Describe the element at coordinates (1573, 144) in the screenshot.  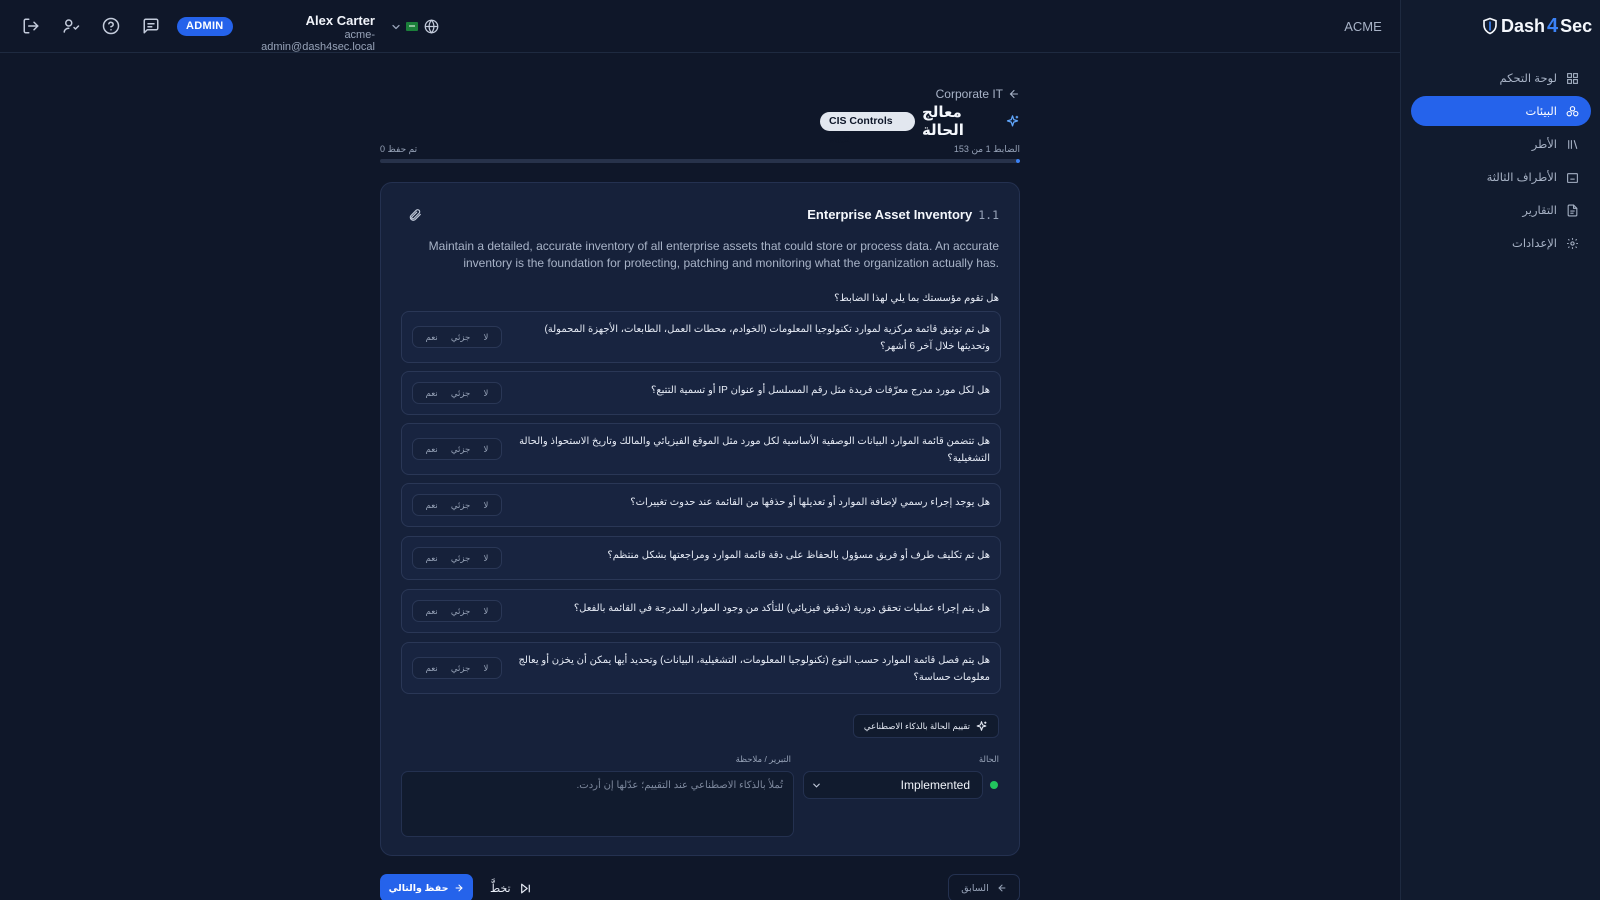
I see `frameworks-library-icon` at that location.